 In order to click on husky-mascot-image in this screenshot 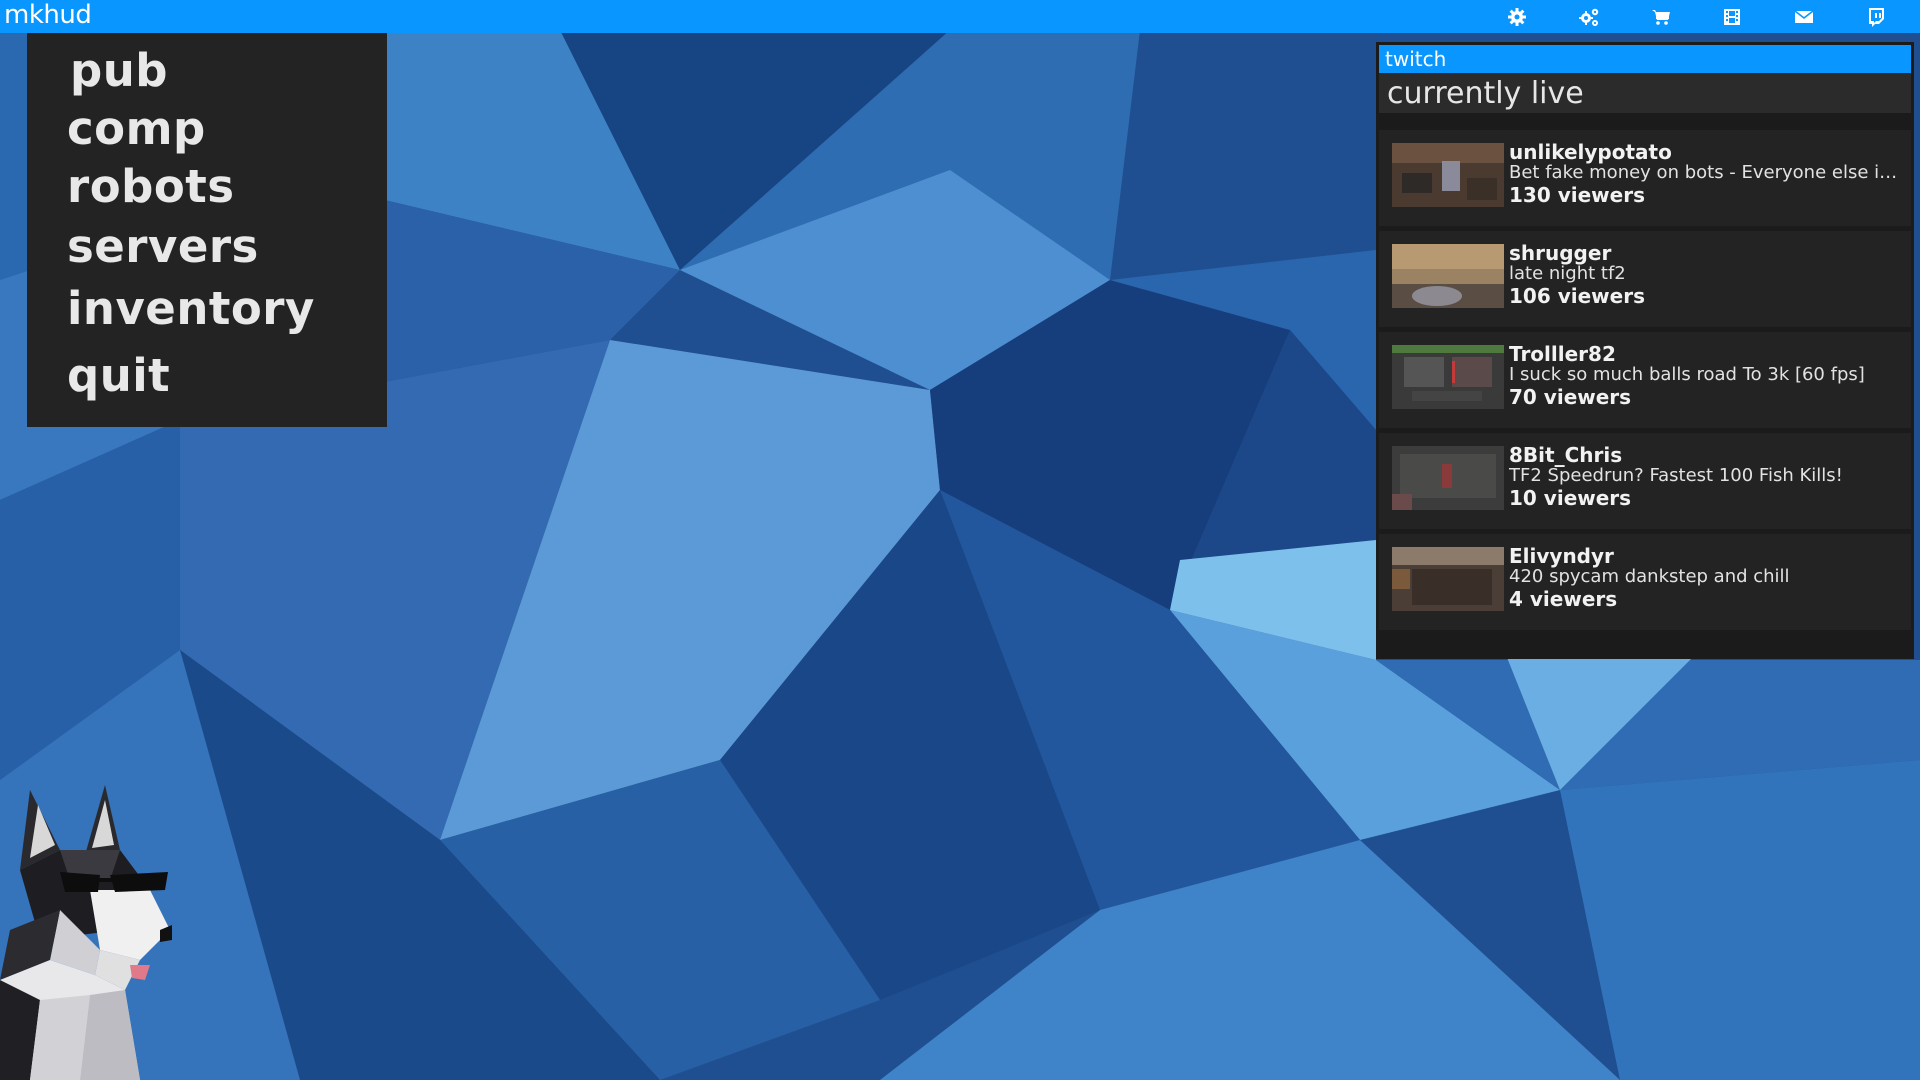, I will do `click(86, 932)`.